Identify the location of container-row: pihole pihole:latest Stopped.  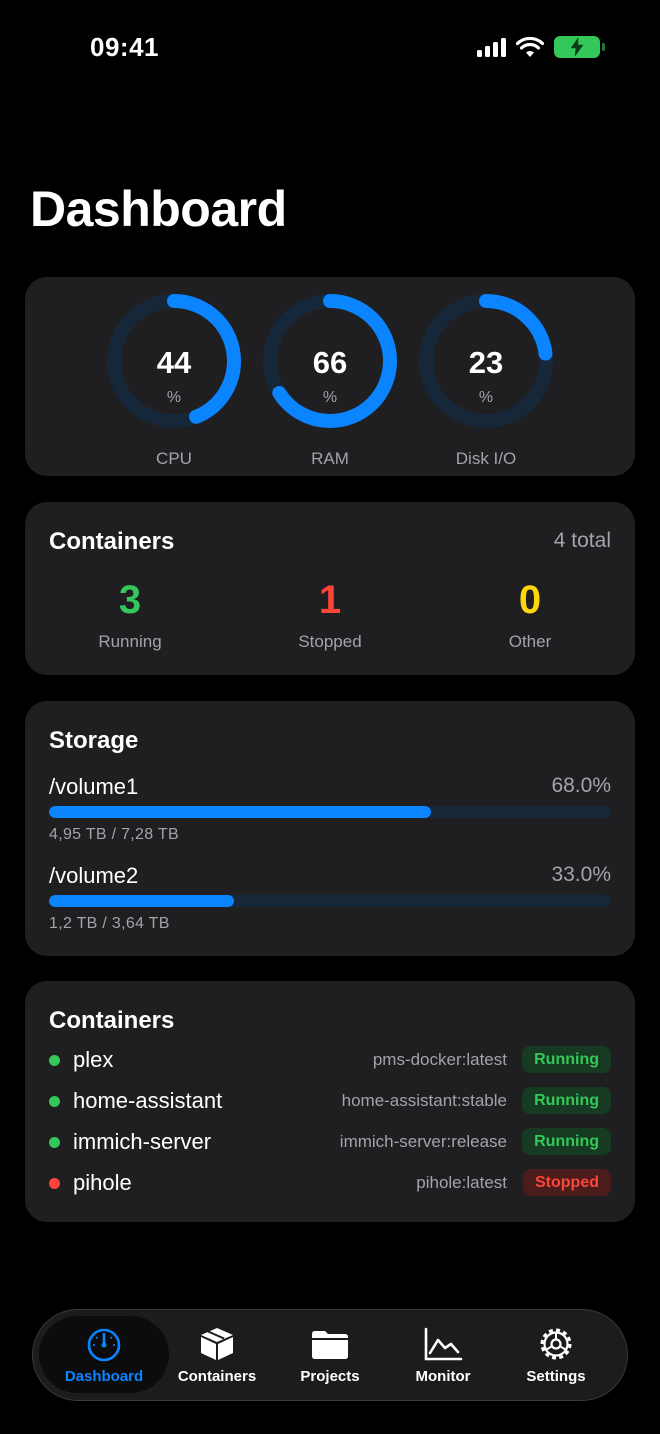
(330, 1184).